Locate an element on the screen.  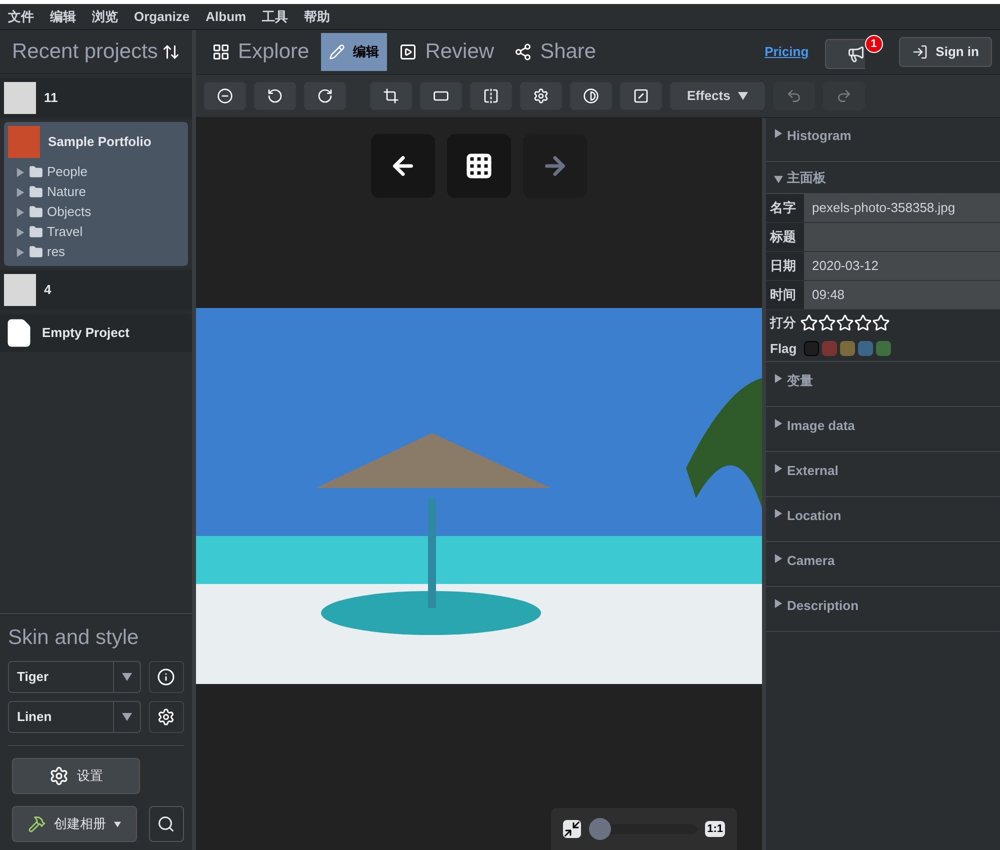
announcements-button is located at coordinates (844, 54).